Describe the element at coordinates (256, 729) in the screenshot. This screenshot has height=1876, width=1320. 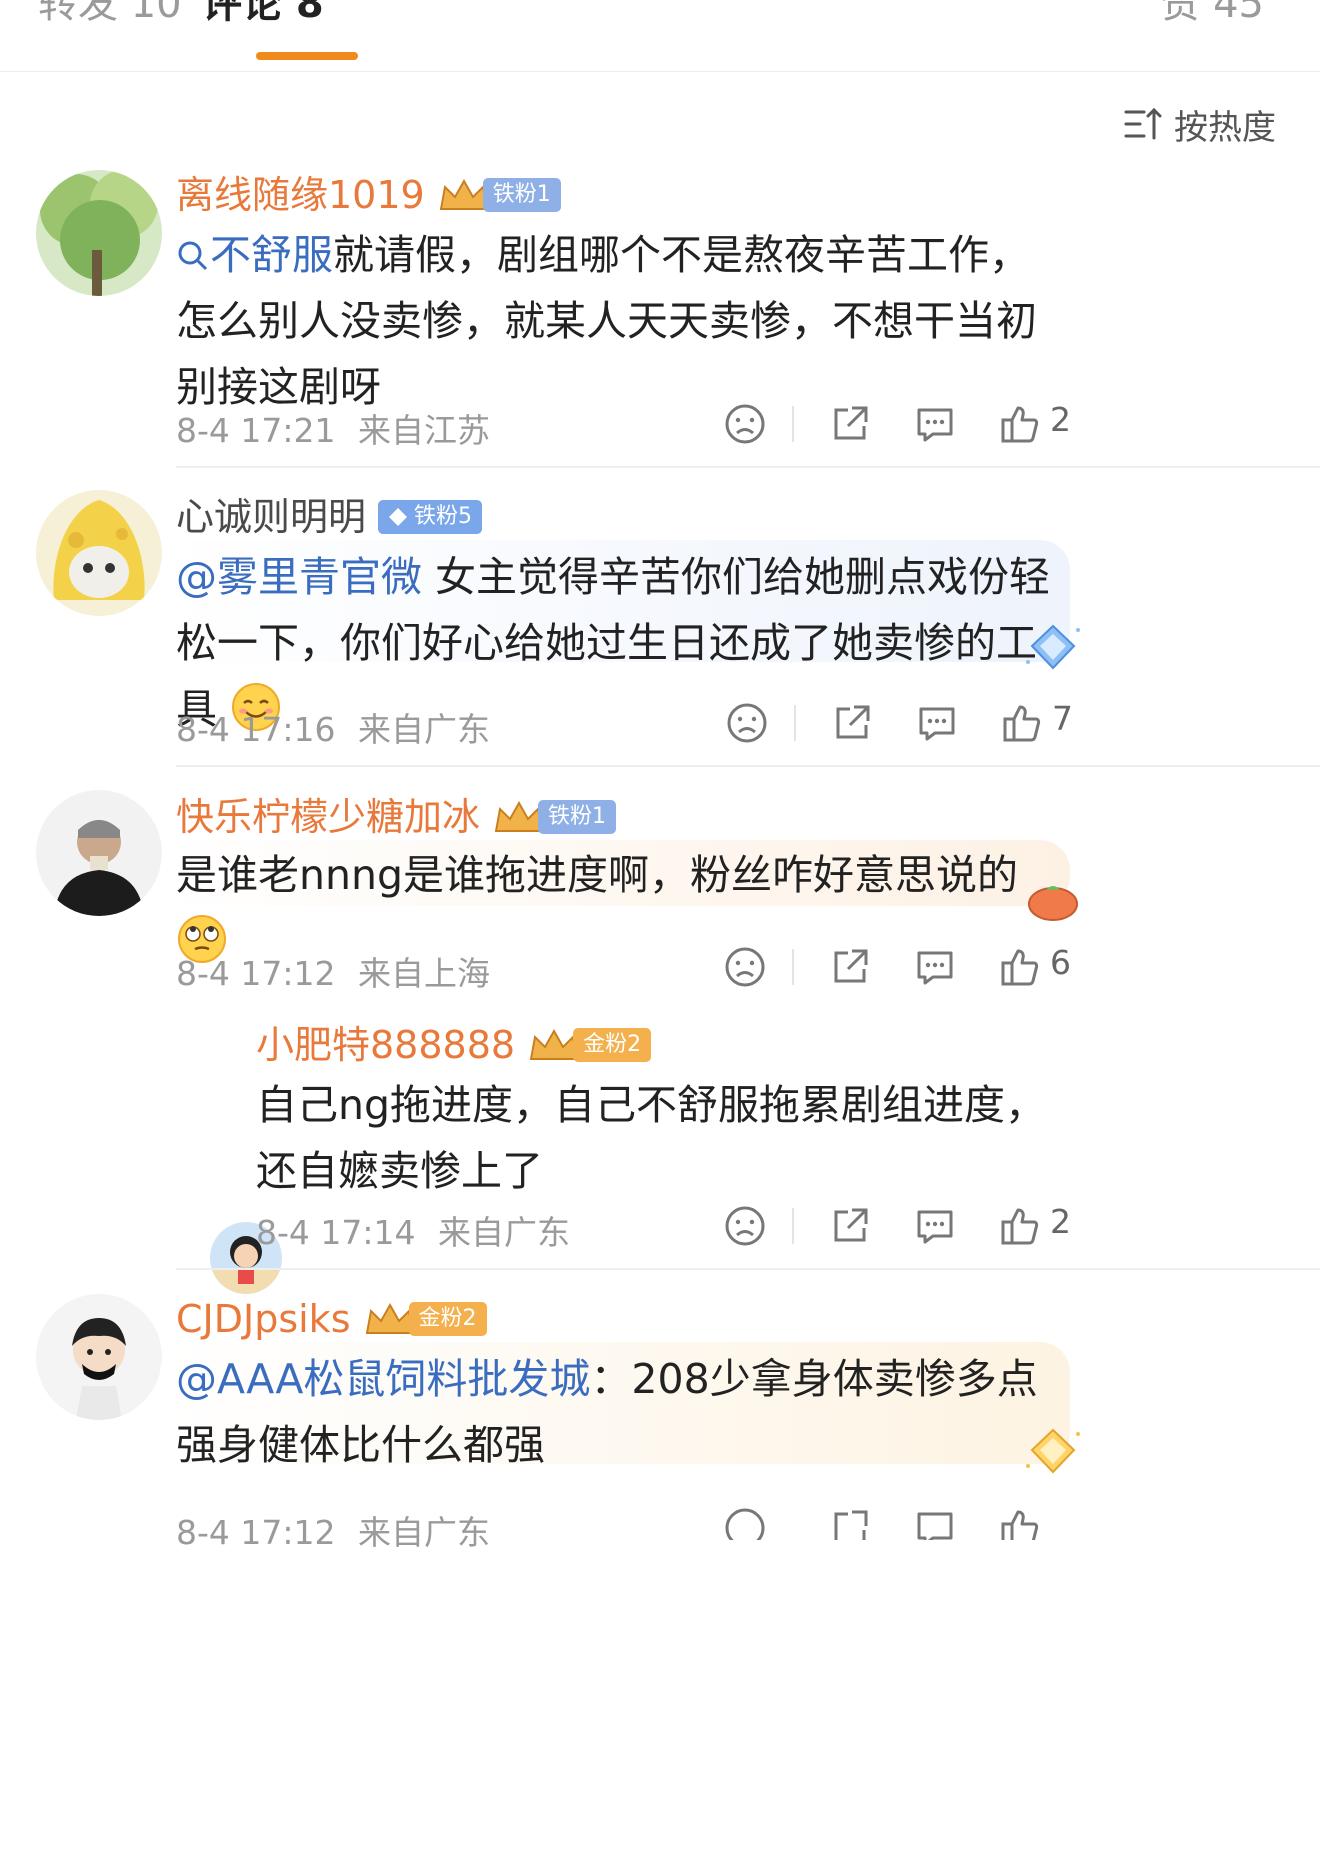
I see `comment-time: 8-4 17:16` at that location.